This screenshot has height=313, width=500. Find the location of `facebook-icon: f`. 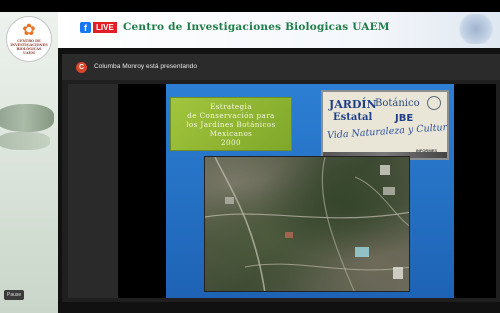

facebook-icon: f is located at coordinates (85, 27).